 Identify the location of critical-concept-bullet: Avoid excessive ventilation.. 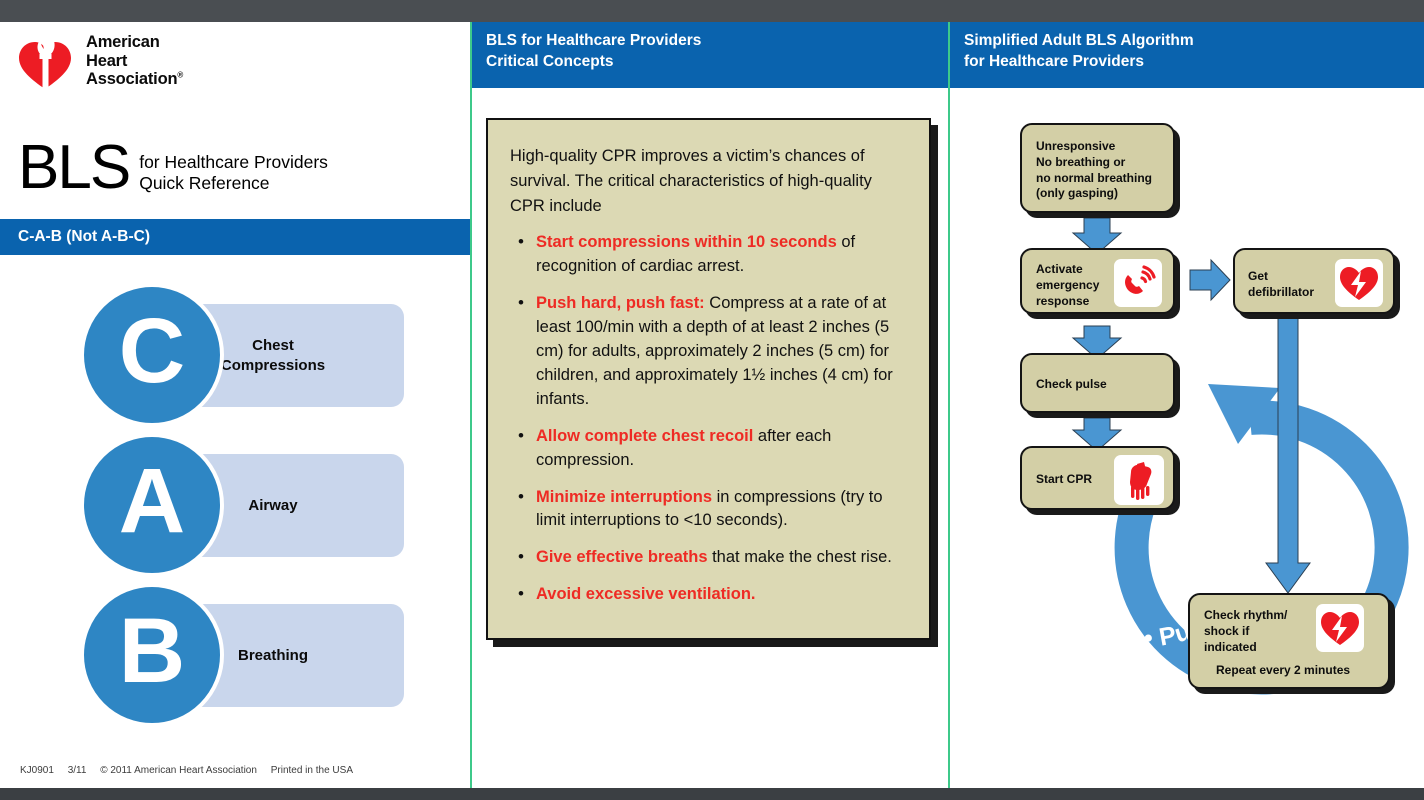
(711, 594).